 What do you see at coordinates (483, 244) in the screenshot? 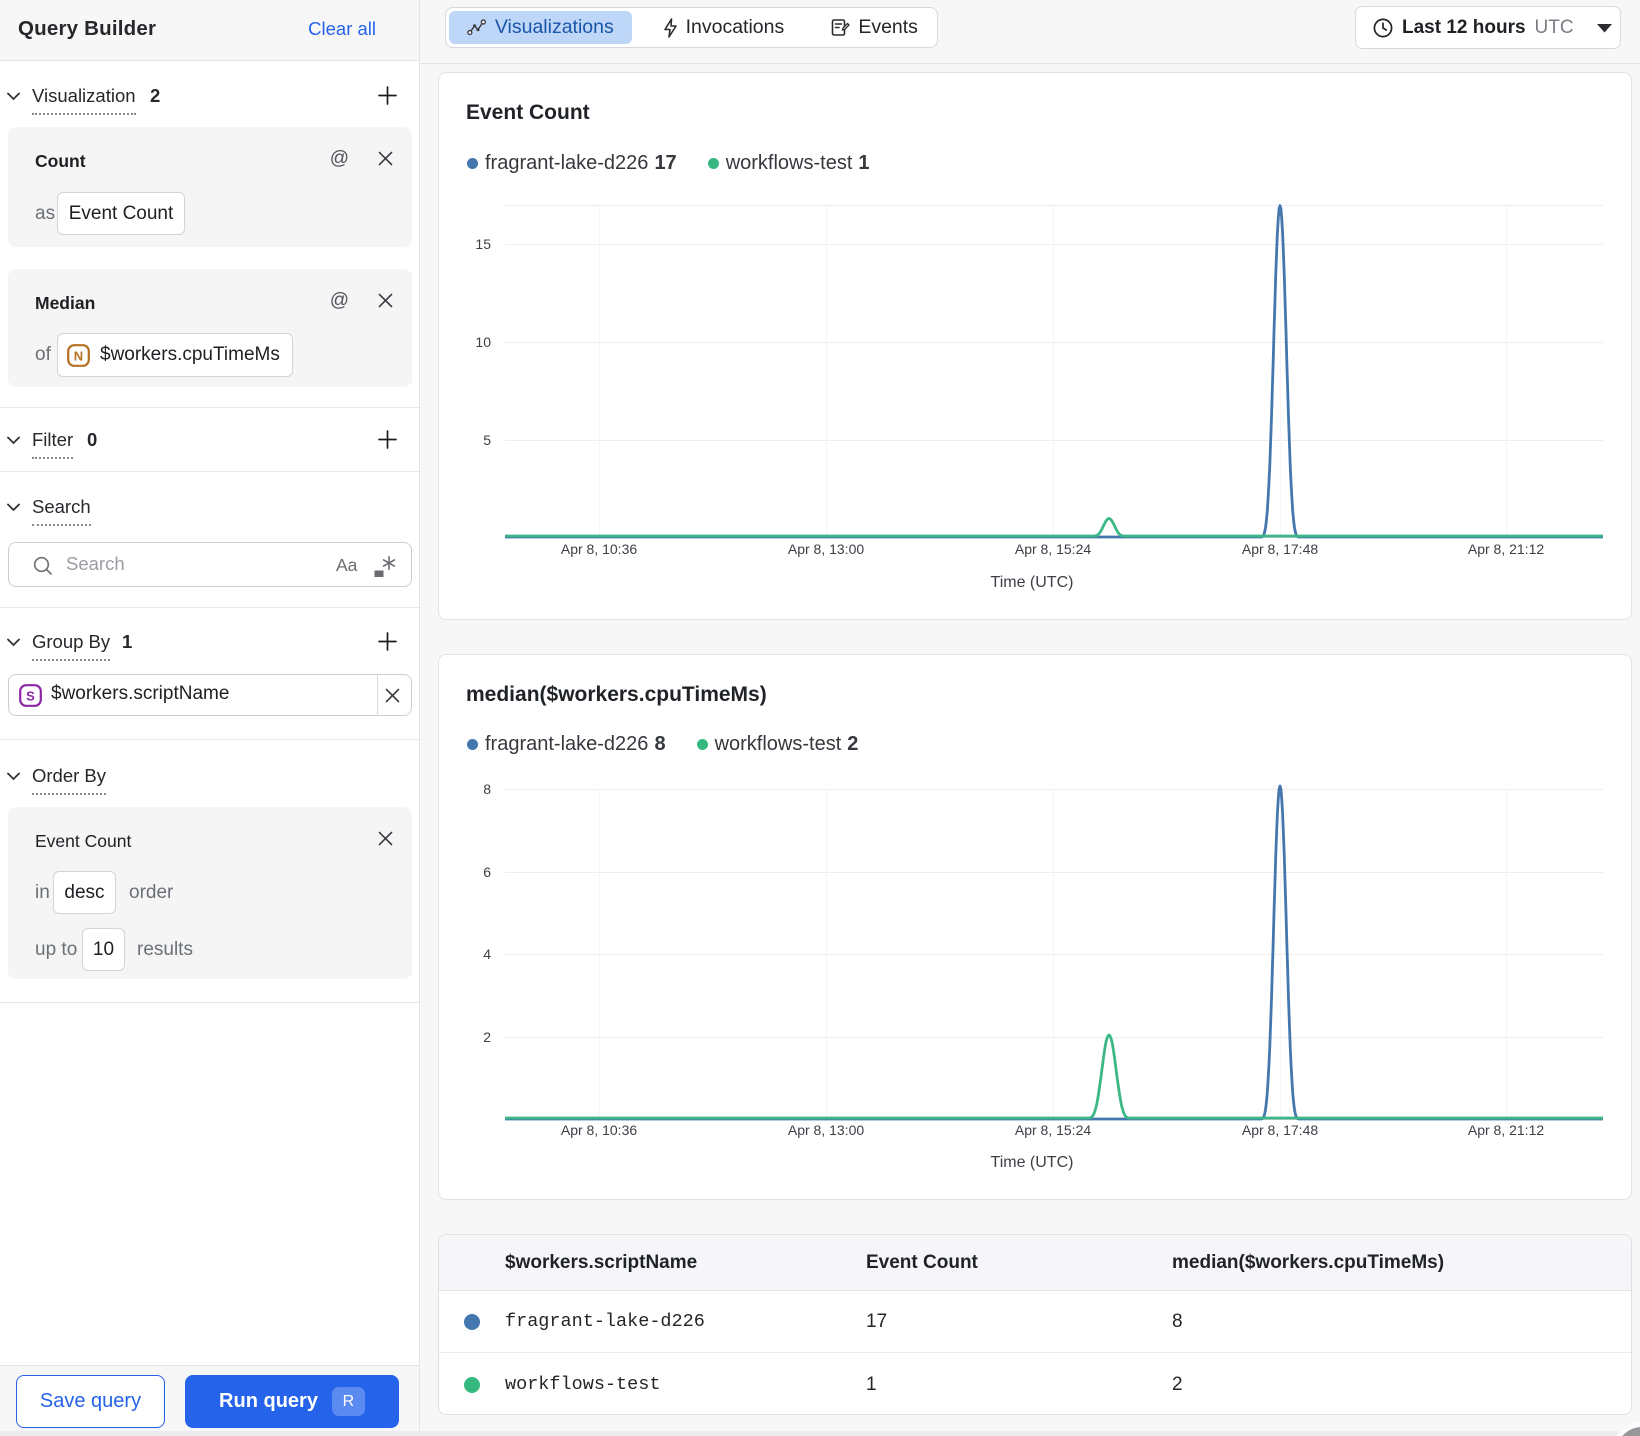
I see `svg-text: 15` at bounding box center [483, 244].